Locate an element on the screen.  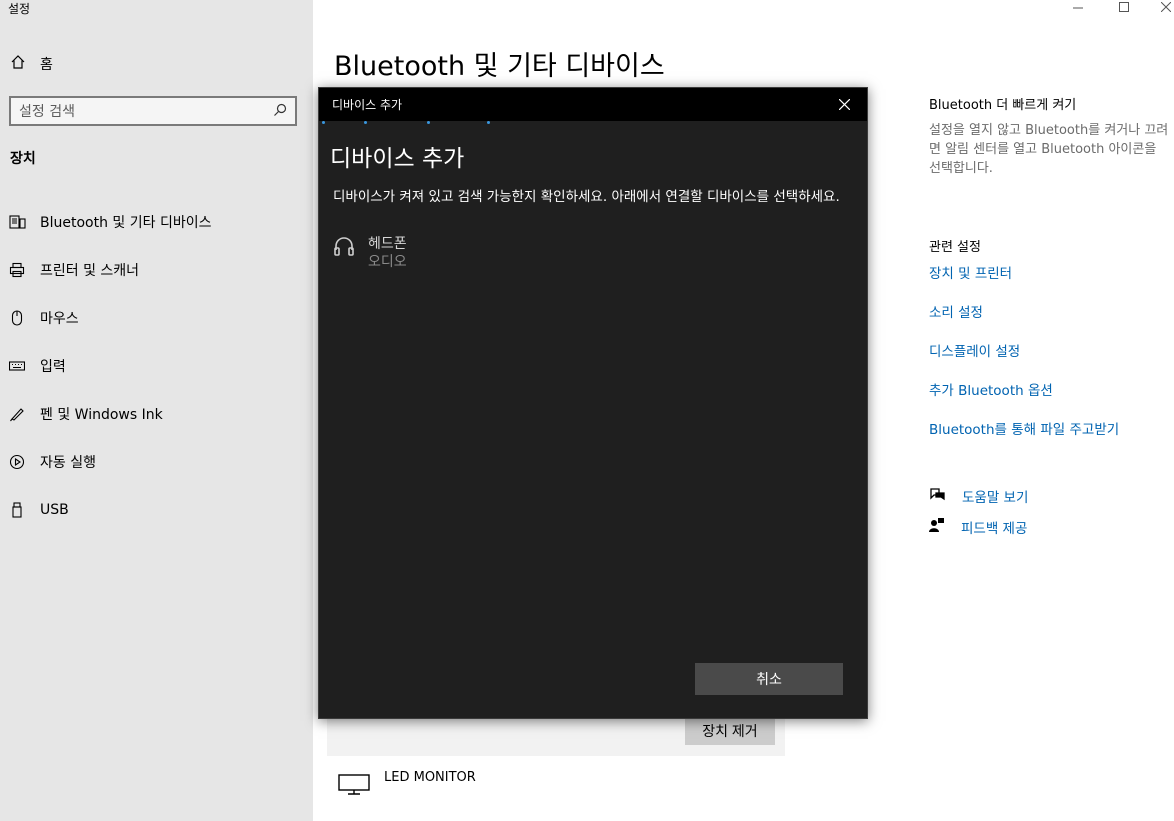
search-box: 설정 검색 is located at coordinates (153, 111).